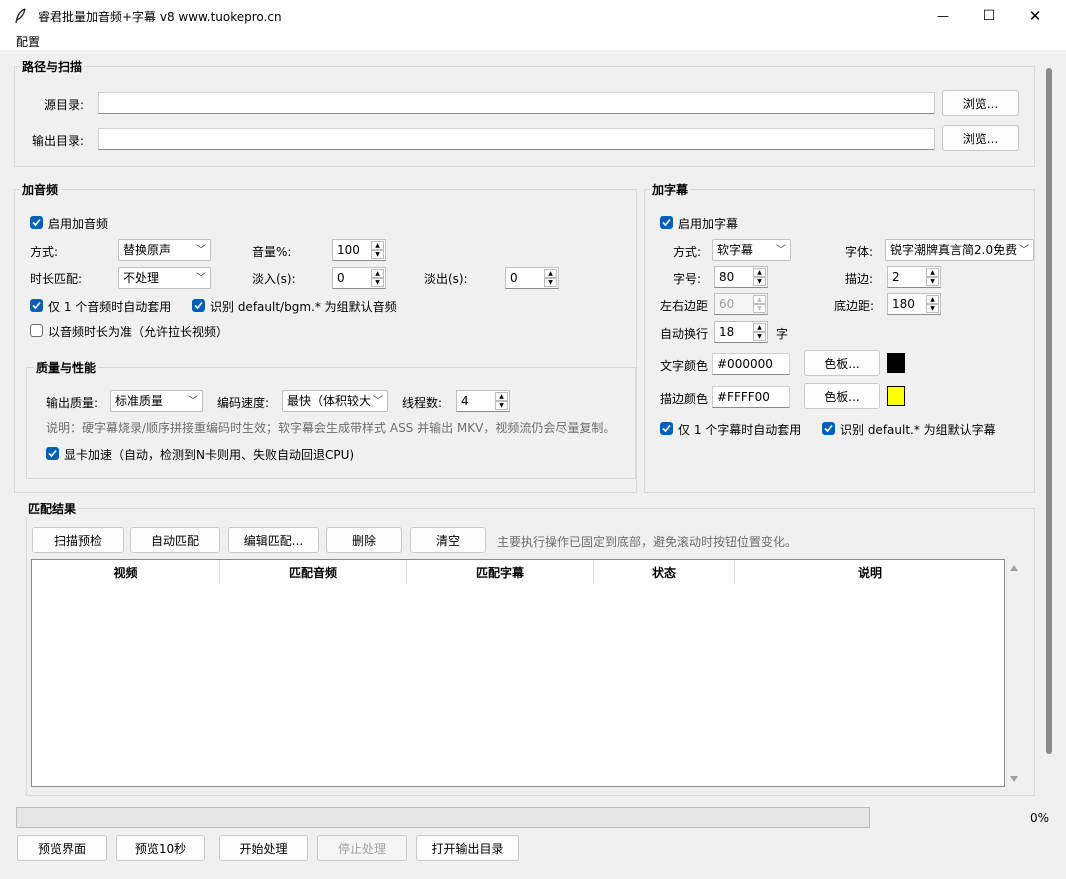 The height and width of the screenshot is (879, 1066). What do you see at coordinates (313, 572) in the screenshot?
I see `column-header-audio: 匹配音频` at bounding box center [313, 572].